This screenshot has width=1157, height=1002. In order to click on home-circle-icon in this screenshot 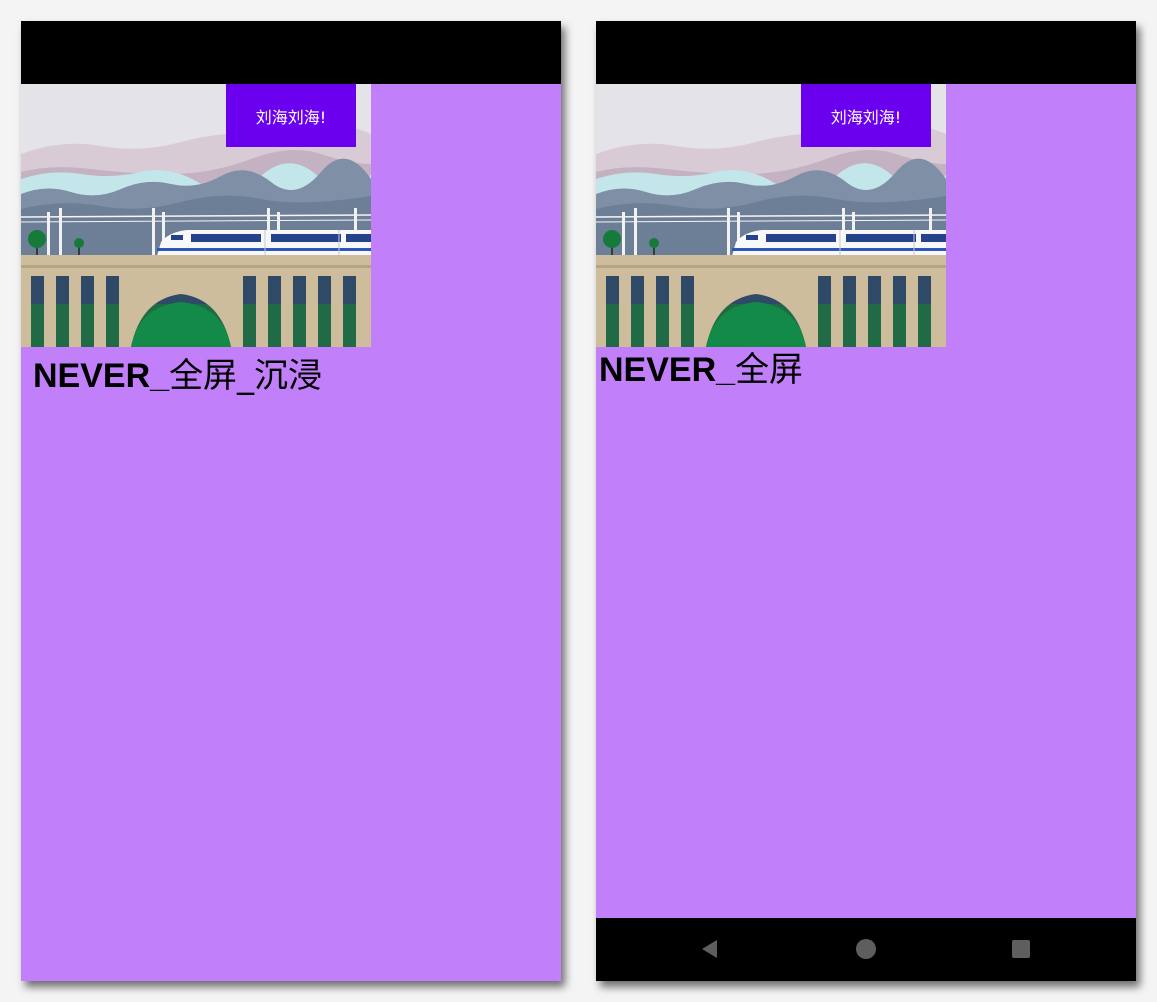, I will do `click(866, 949)`.